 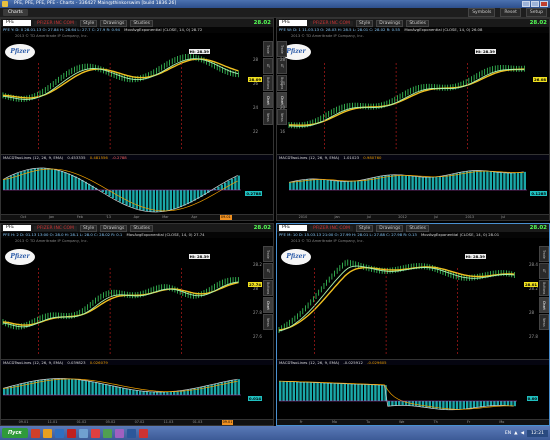 I want to click on price-chart: 28262422, so click(x=137, y=93).